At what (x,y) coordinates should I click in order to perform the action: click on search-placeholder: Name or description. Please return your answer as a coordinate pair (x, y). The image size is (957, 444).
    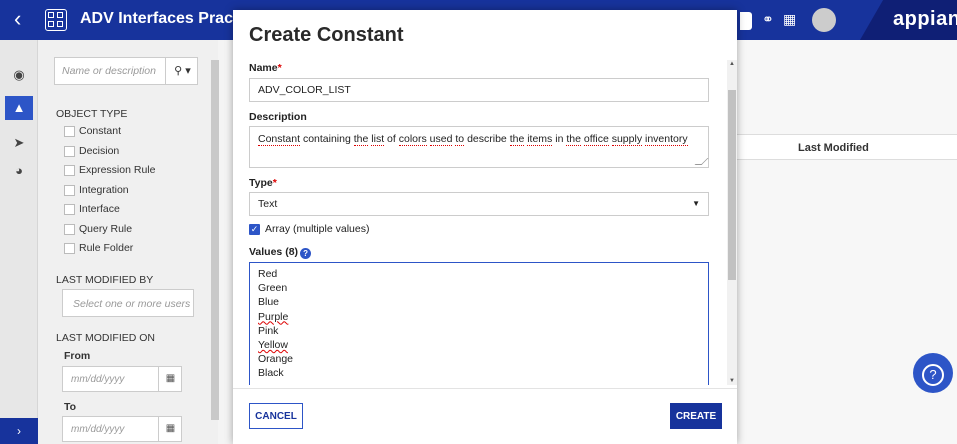
    Looking at the image, I should click on (109, 71).